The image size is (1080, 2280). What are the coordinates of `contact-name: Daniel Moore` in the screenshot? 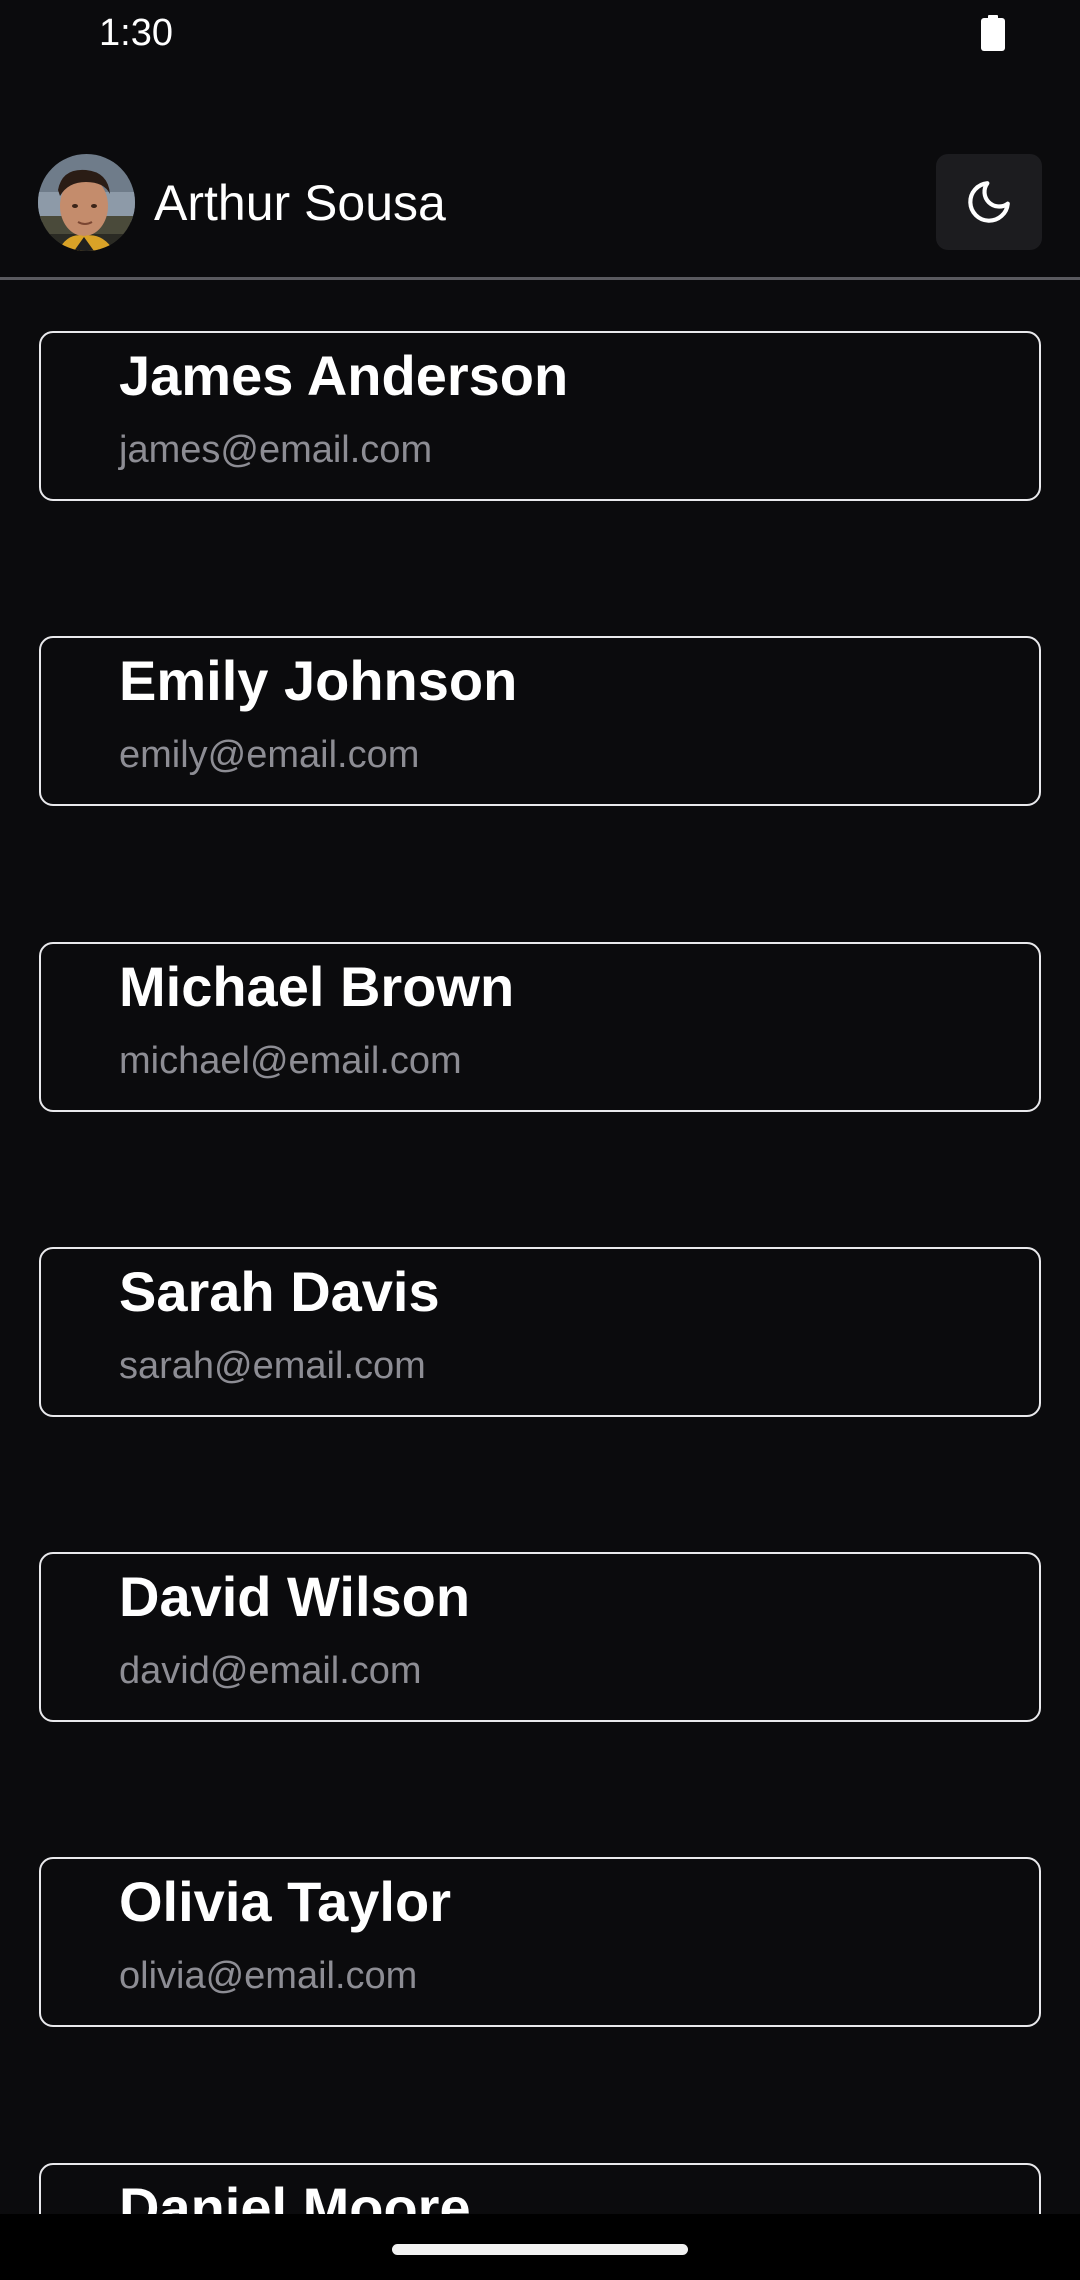 It's located at (295, 2195).